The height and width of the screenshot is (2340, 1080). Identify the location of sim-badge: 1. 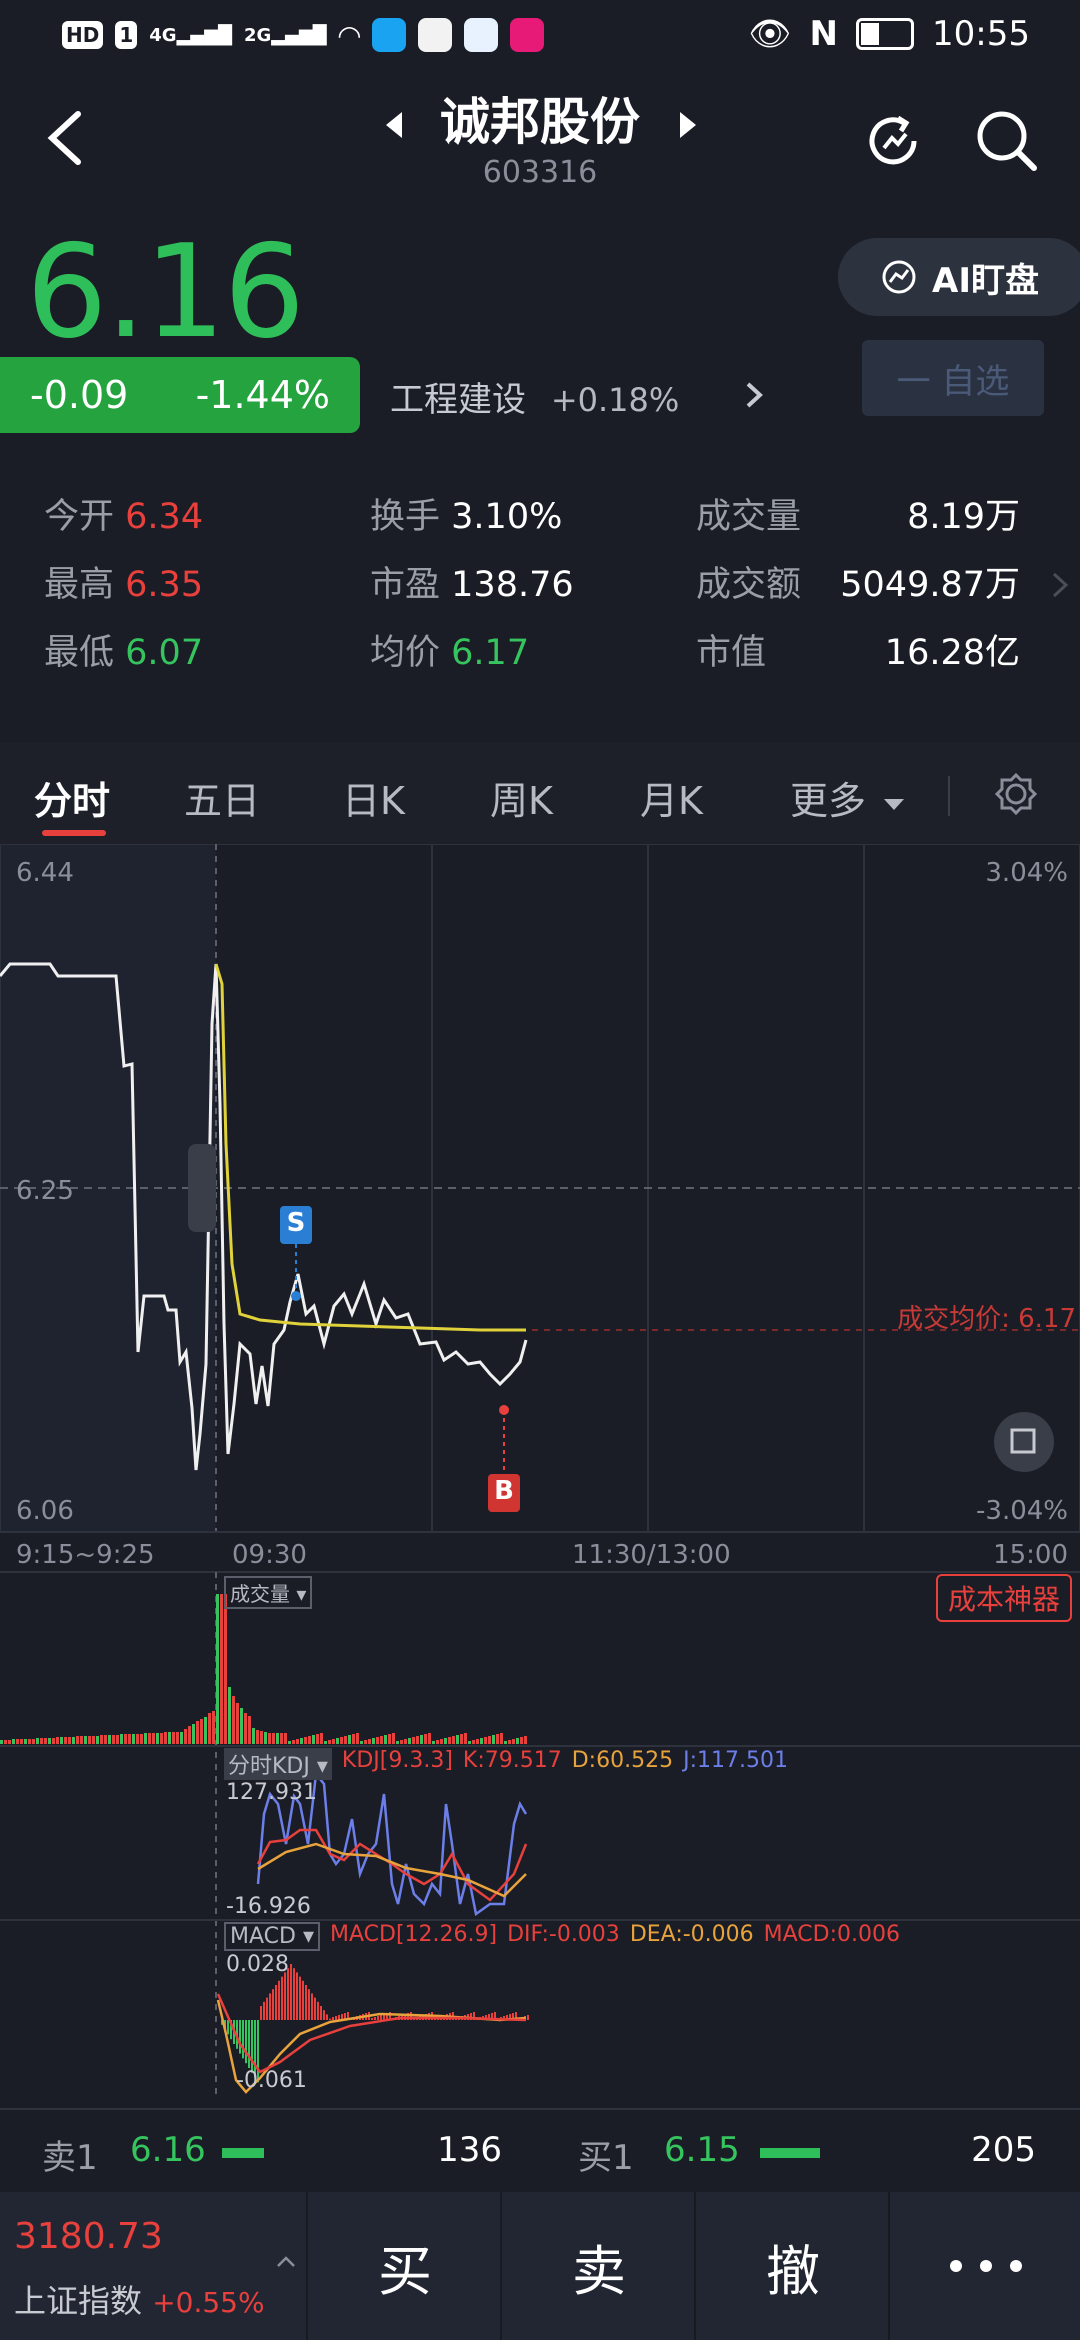
(126, 35).